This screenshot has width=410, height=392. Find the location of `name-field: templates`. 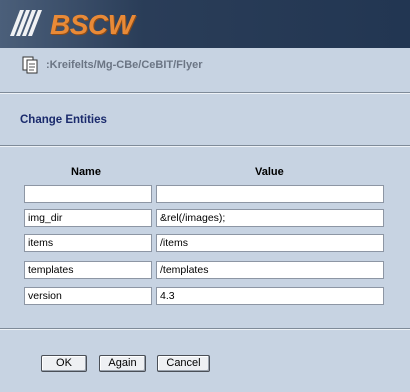

name-field: templates is located at coordinates (88, 270).